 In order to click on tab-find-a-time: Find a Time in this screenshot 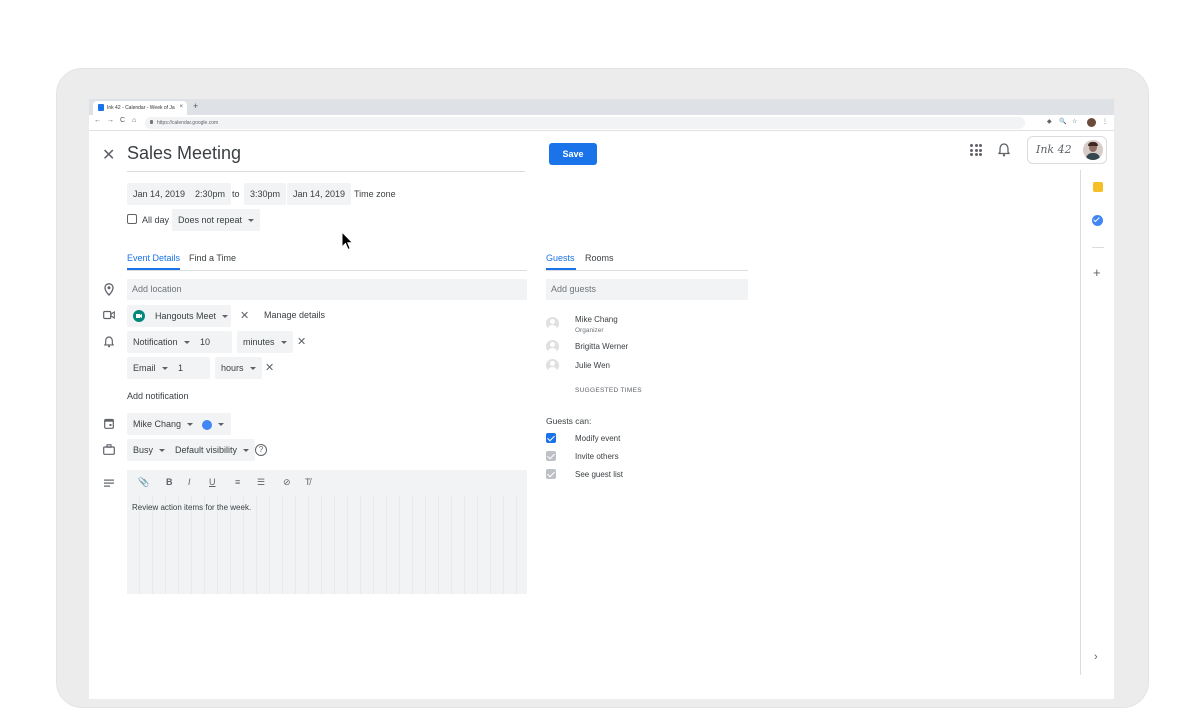, I will do `click(212, 258)`.